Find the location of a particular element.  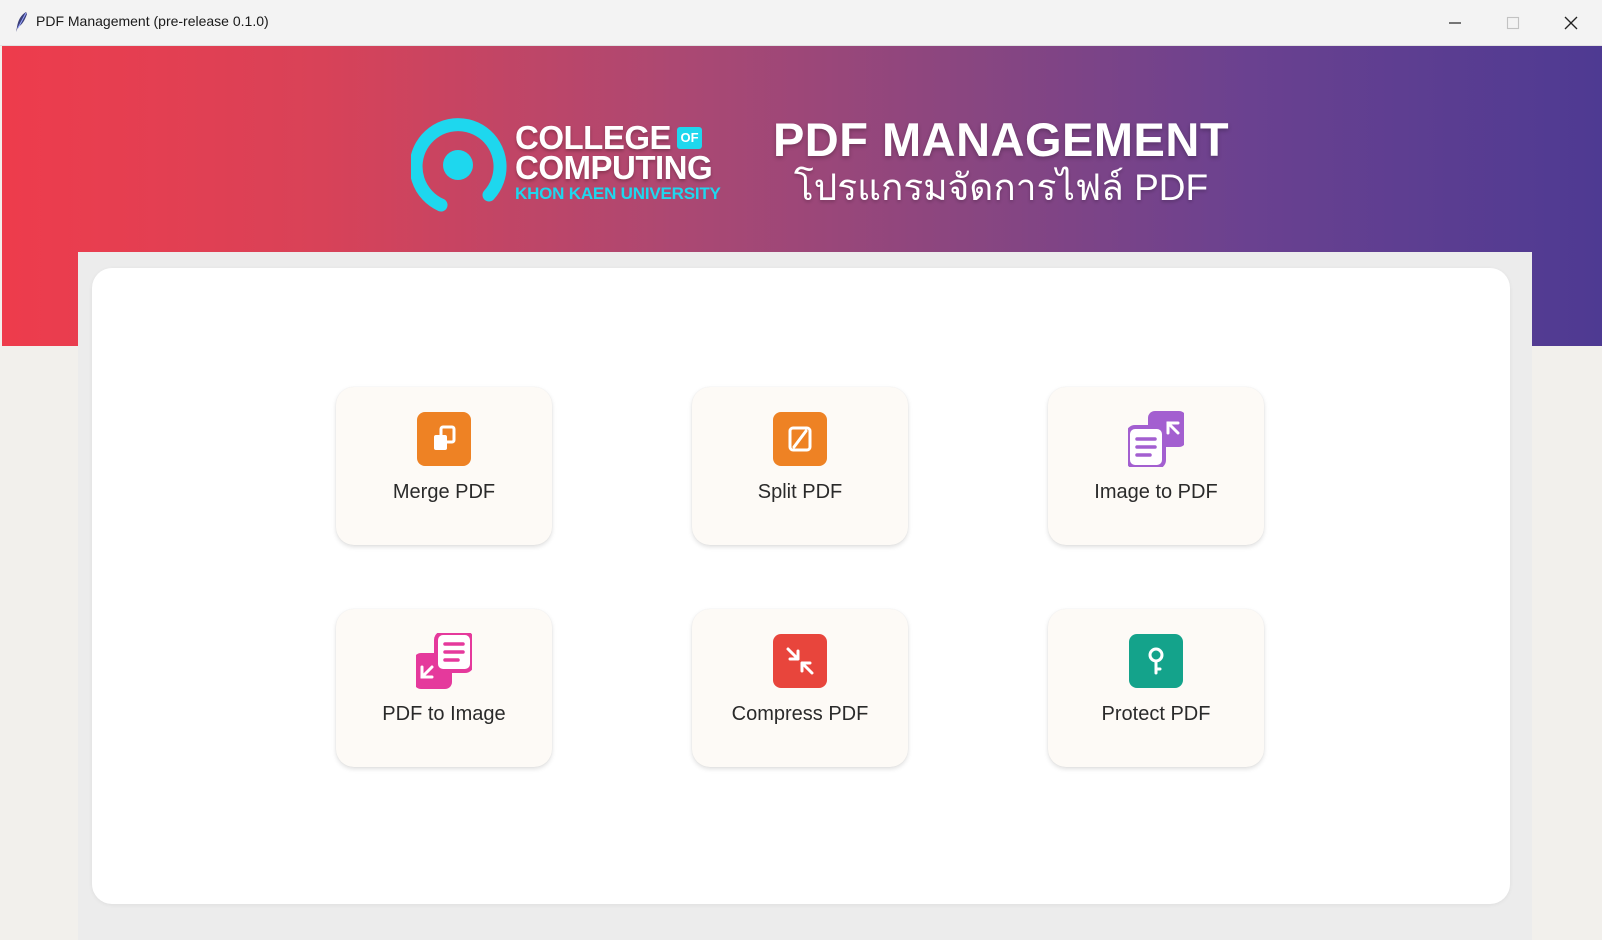

page-subtitle: โปรแกรมจัดการไฟล์ PDF is located at coordinates (1001, 187).